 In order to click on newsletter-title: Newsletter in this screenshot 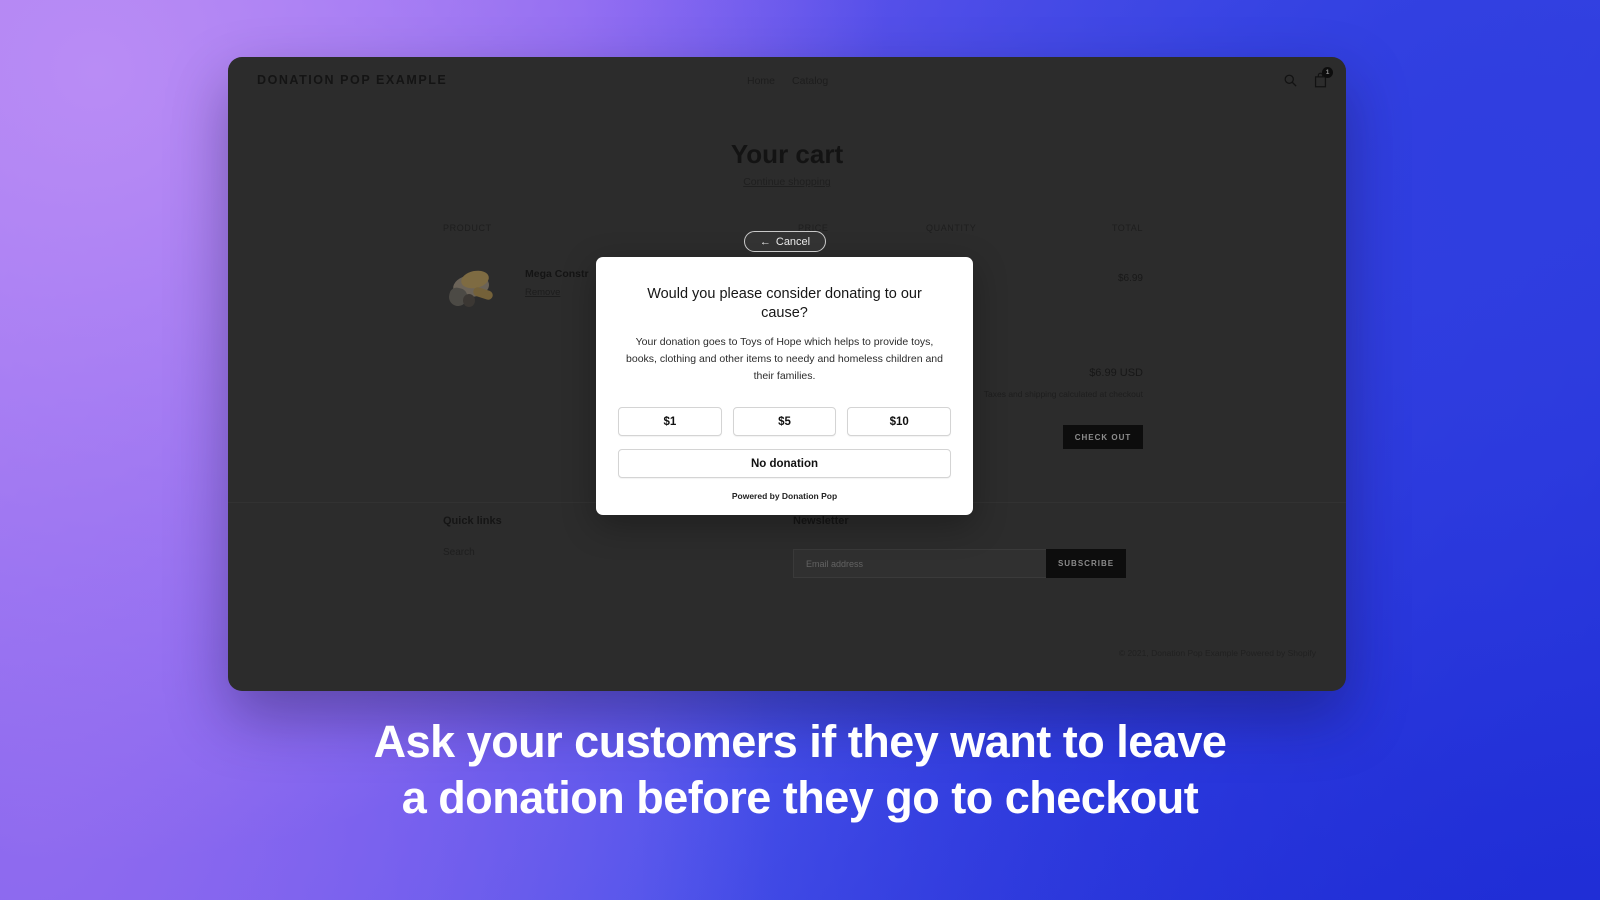, I will do `click(821, 521)`.